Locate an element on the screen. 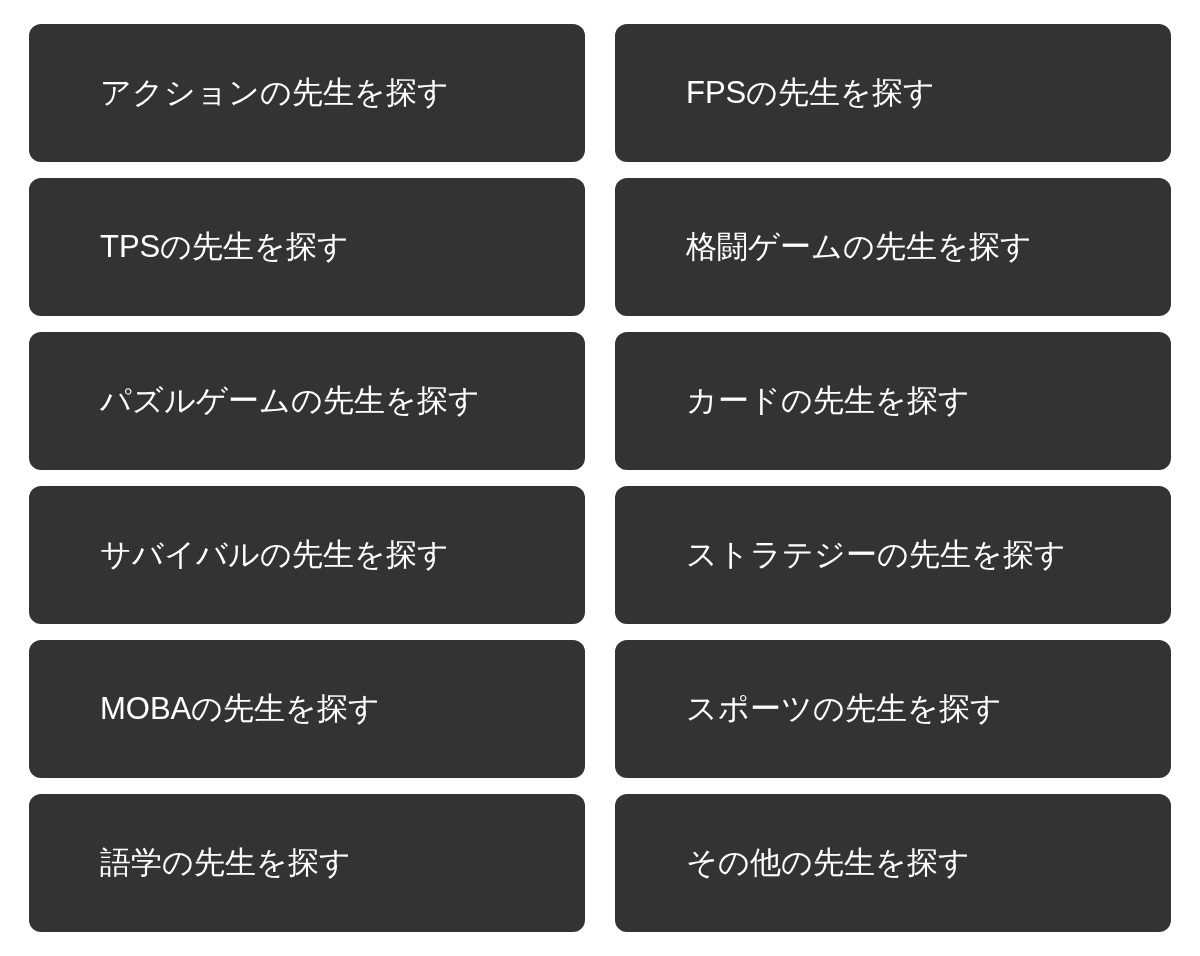  category-button: アクションの先生を探す is located at coordinates (307, 93).